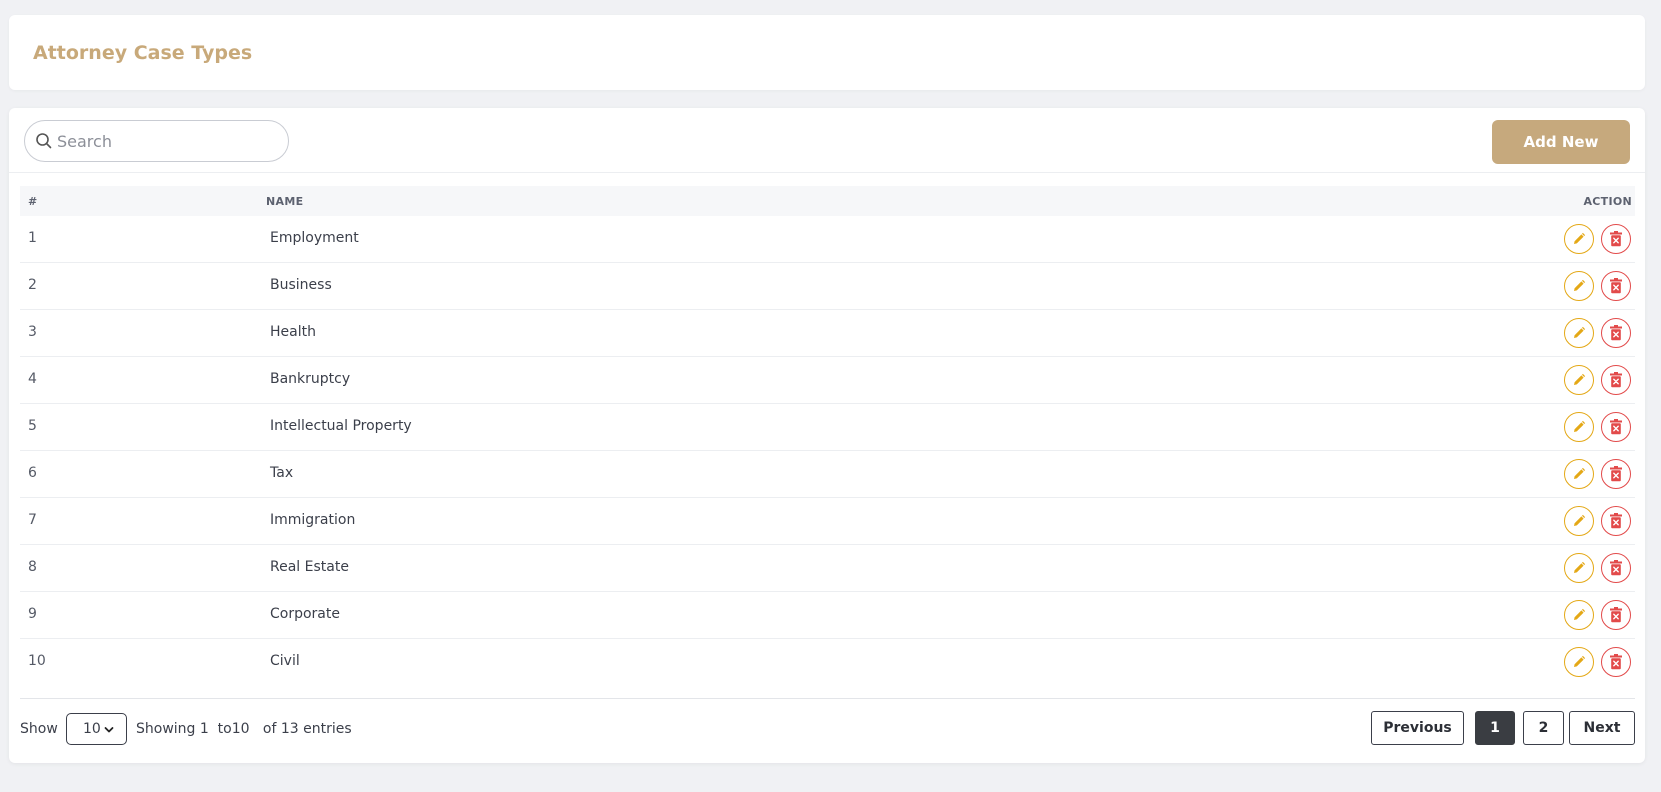 The image size is (1661, 792). I want to click on entries-info: Showing 1 to10 of 13 entries, so click(244, 729).